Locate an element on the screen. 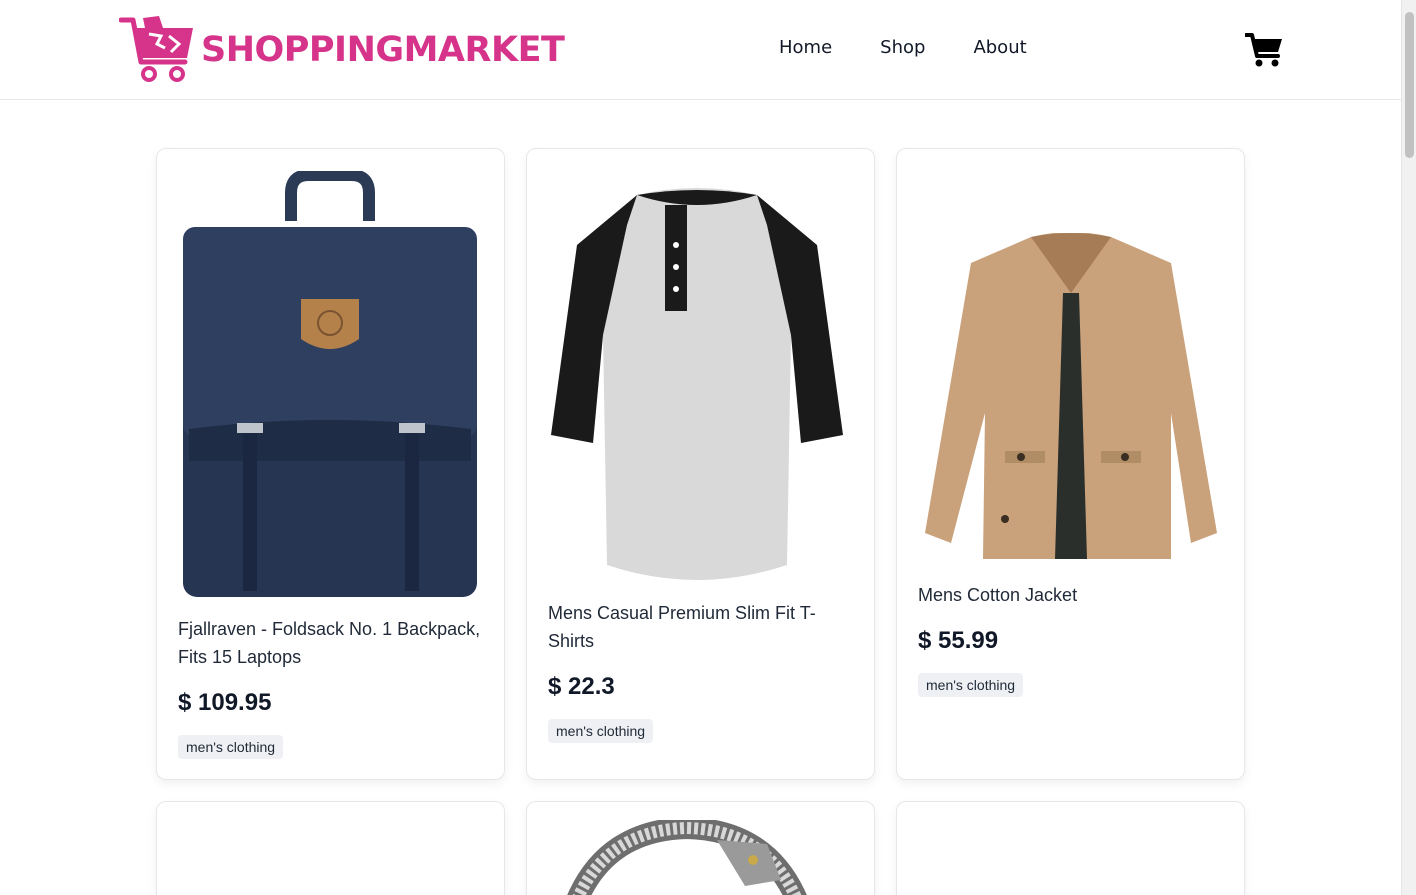  nav-shop: Shop is located at coordinates (902, 47).